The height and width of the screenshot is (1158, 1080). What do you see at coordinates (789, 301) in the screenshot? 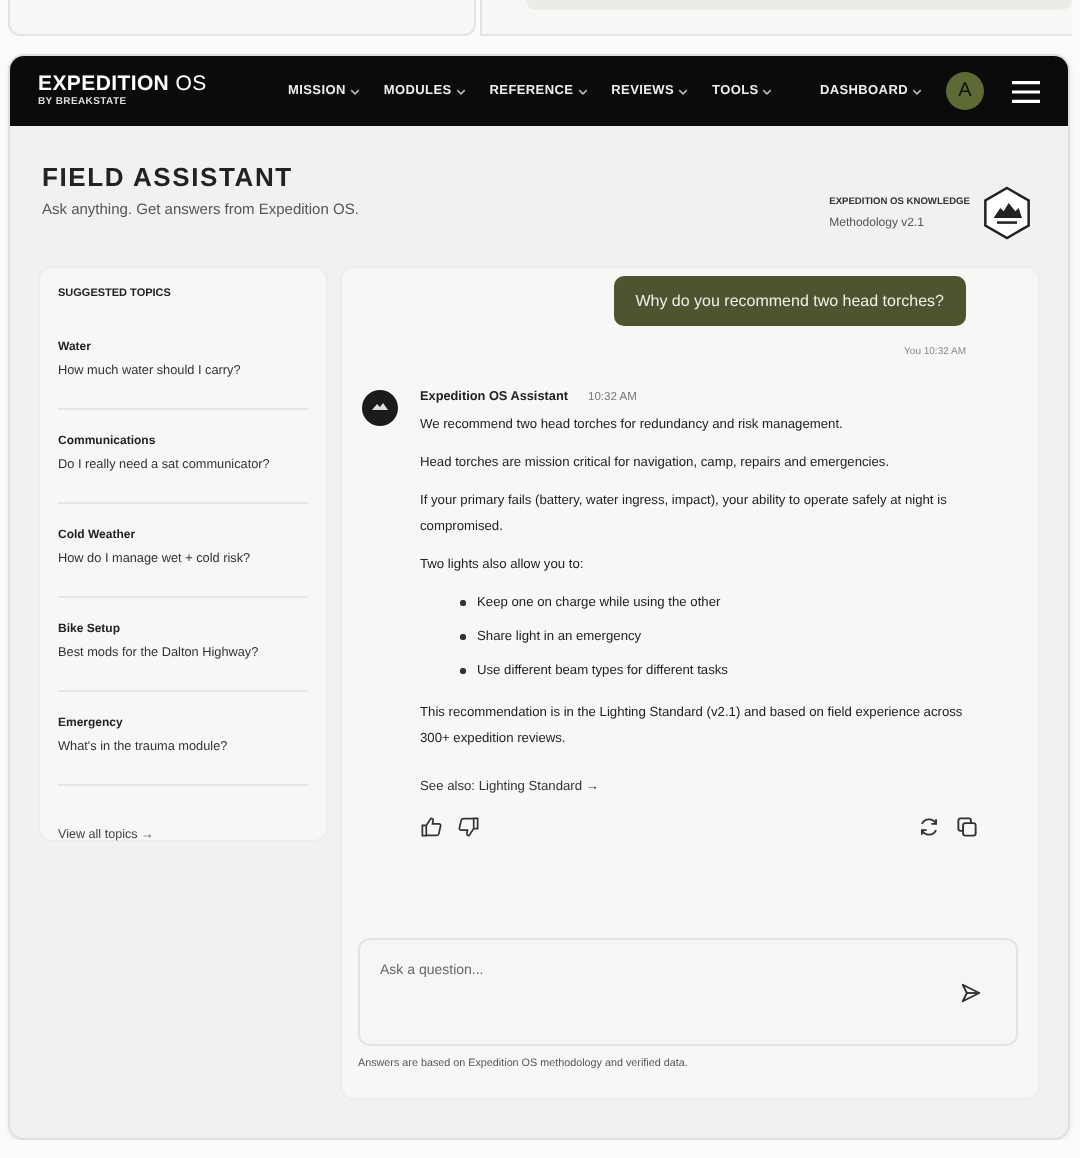
I see `user-message: Why do you recommend two head torches?` at bounding box center [789, 301].